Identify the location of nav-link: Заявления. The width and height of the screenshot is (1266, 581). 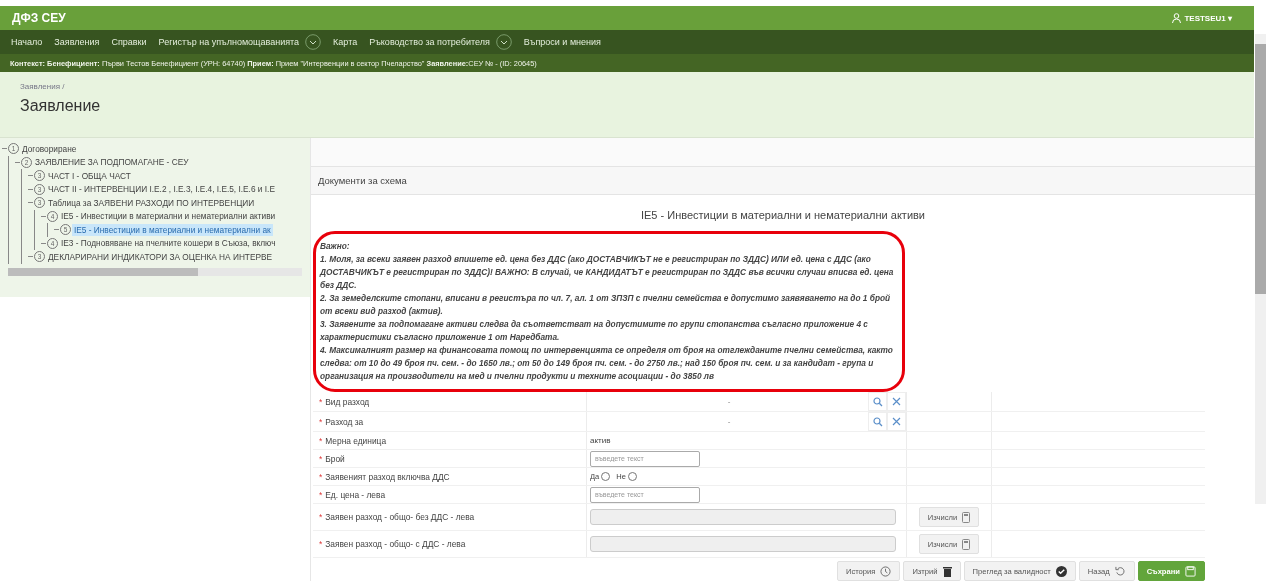
(77, 42).